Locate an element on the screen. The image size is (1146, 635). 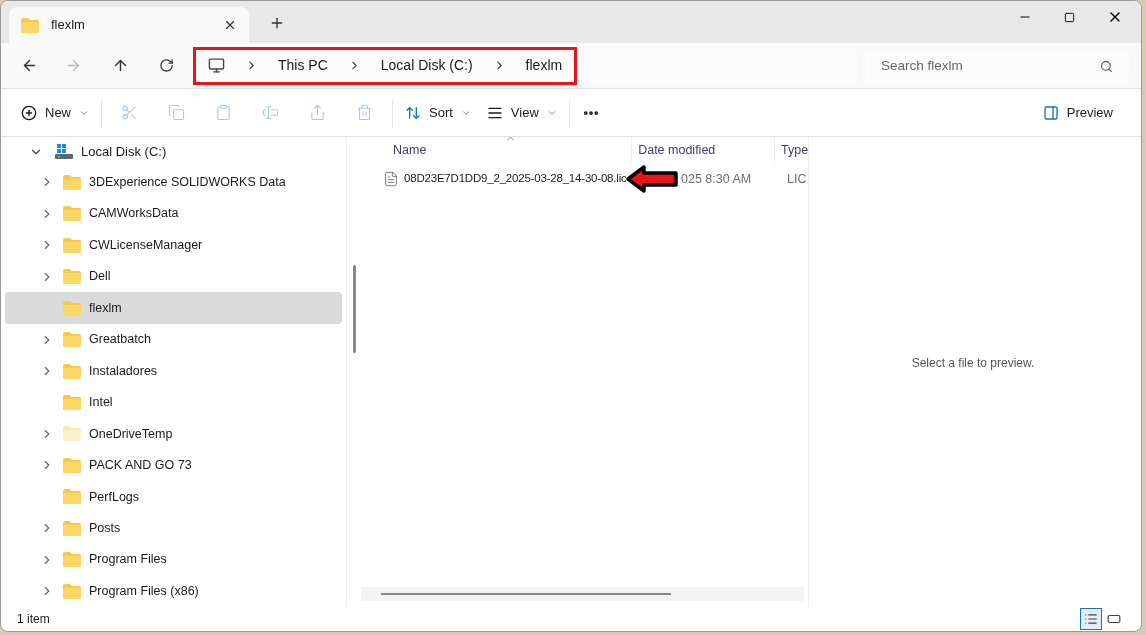
tab-title: flexlm is located at coordinates (68, 25).